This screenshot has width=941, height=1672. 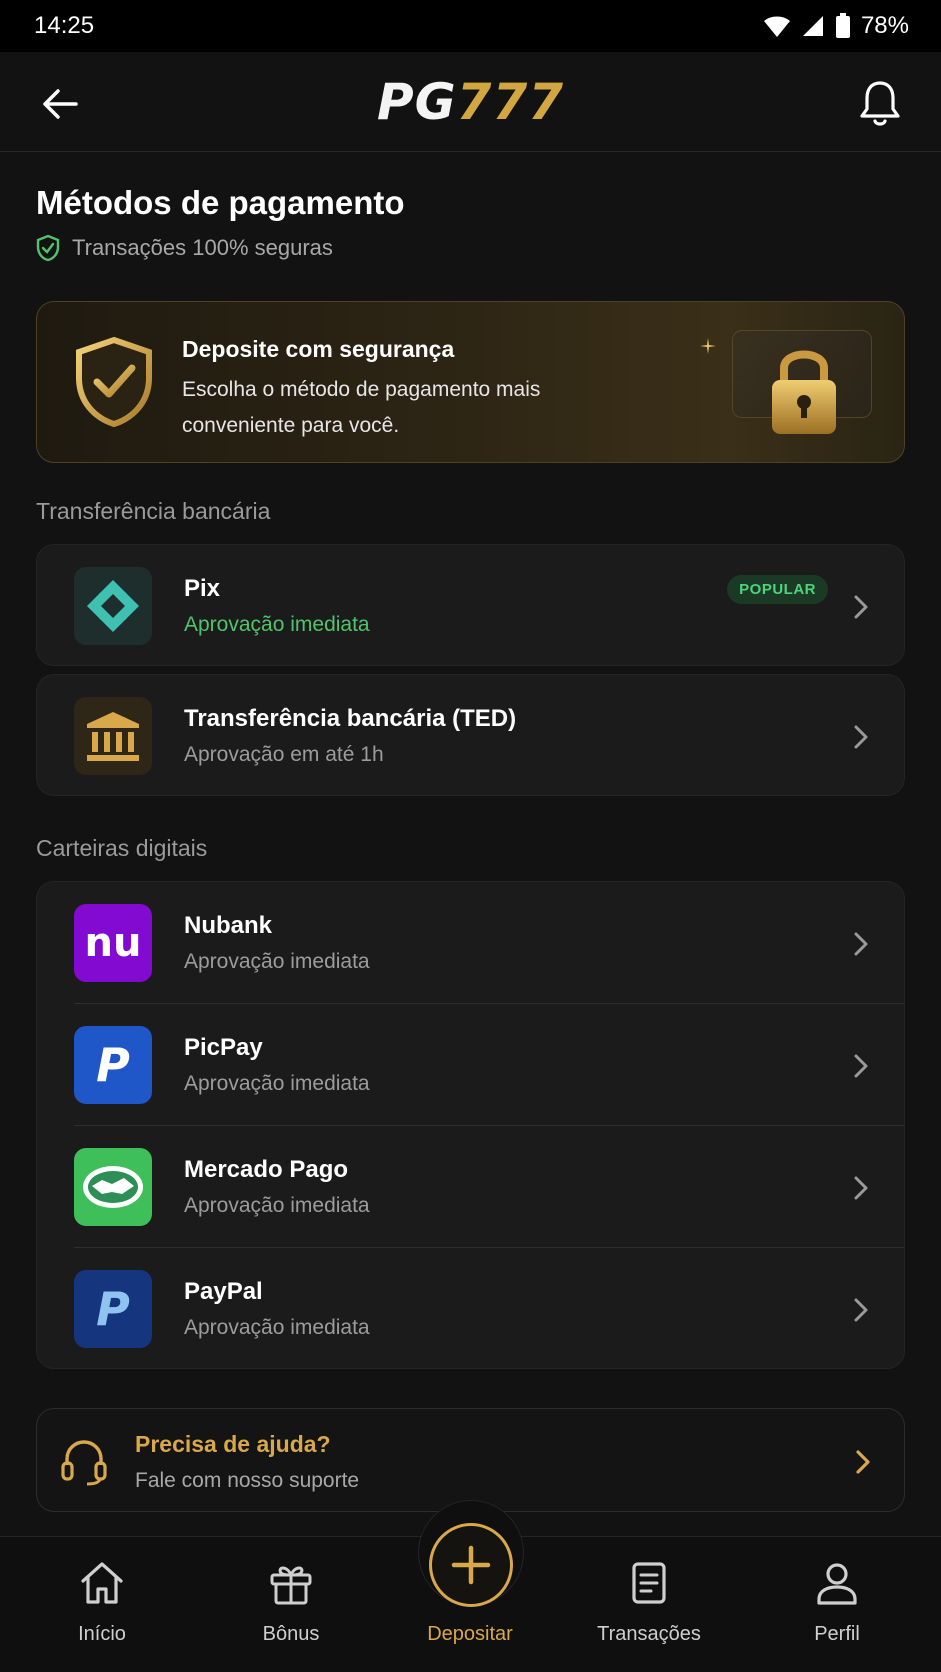 I want to click on payment-name: Mercado Pago, so click(x=266, y=1169).